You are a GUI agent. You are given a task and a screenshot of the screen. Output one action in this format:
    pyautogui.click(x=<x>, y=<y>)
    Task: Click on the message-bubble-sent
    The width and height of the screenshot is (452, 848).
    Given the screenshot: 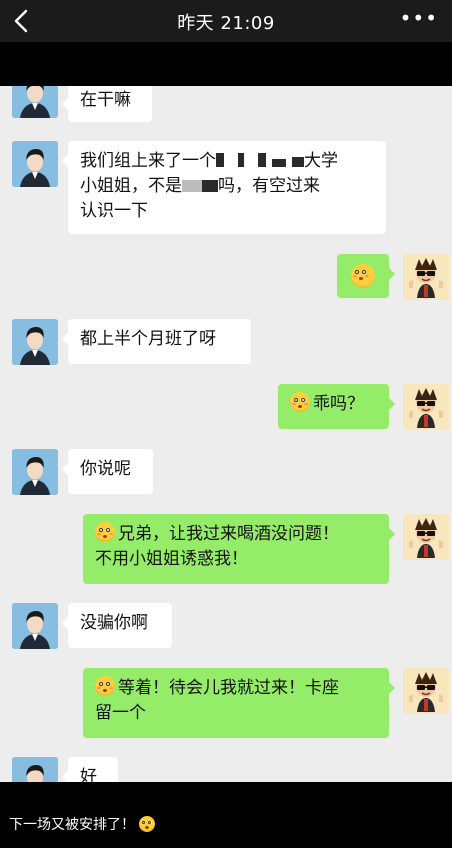 What is the action you would take?
    pyautogui.click(x=366, y=276)
    